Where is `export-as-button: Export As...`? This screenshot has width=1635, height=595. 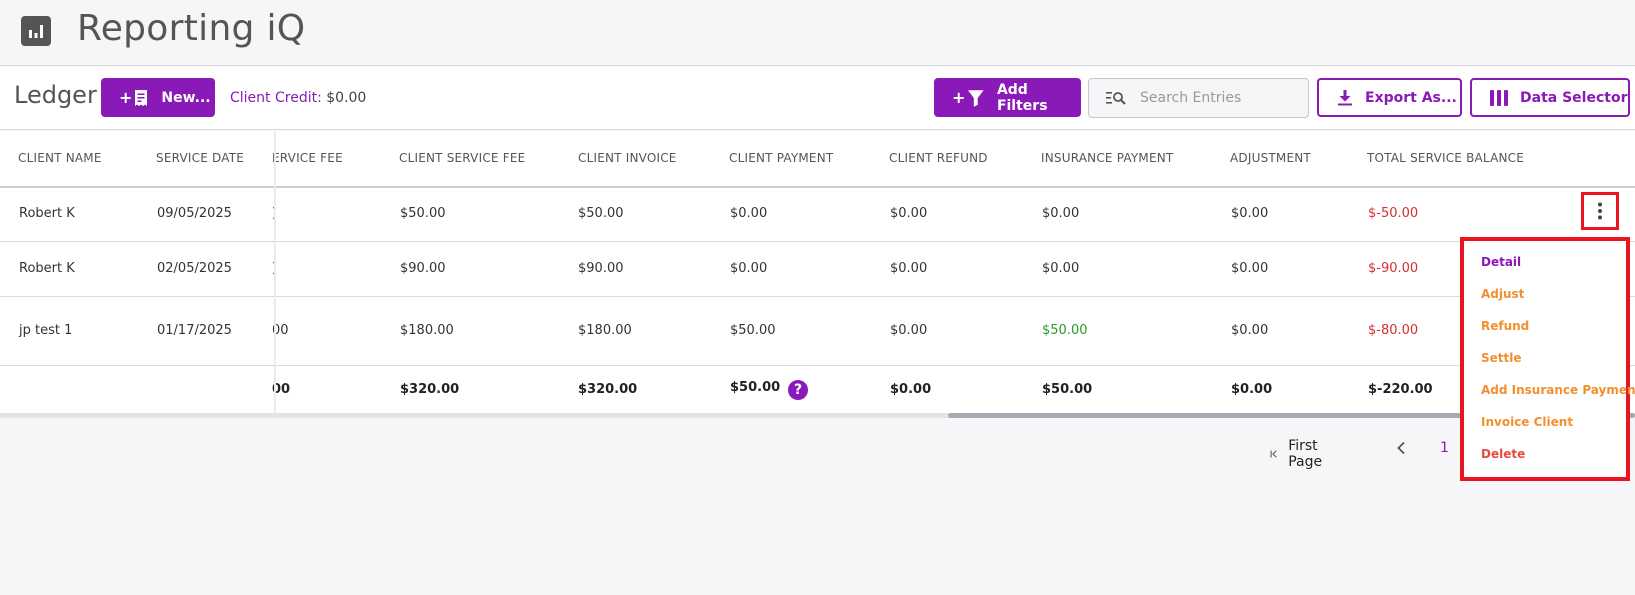 export-as-button: Export As... is located at coordinates (1389, 97).